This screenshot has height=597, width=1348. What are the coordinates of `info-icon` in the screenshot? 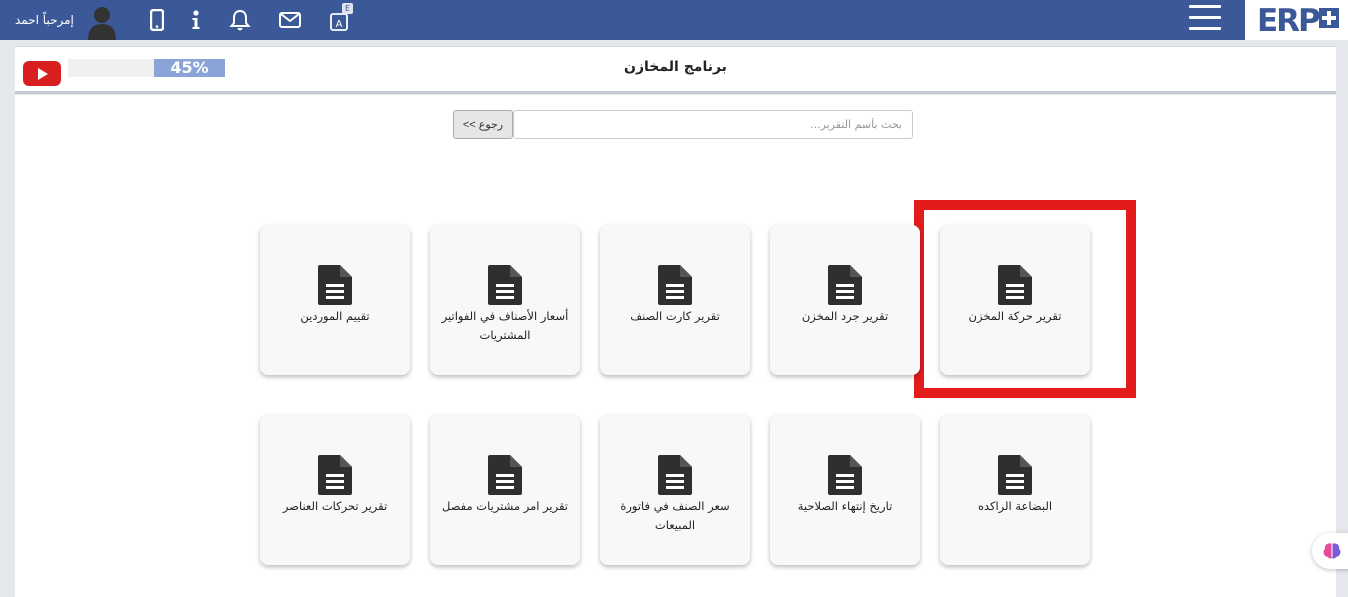 It's located at (196, 20).